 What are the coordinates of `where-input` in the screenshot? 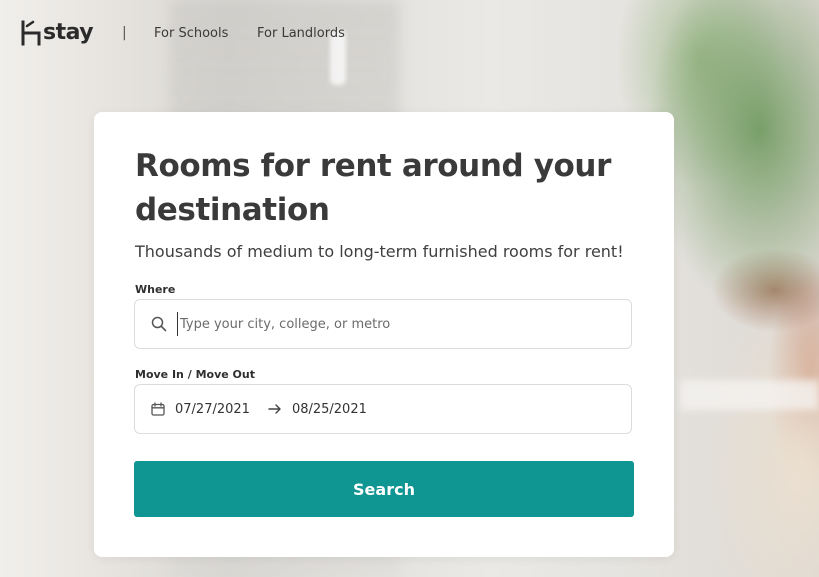 It's located at (388, 324).